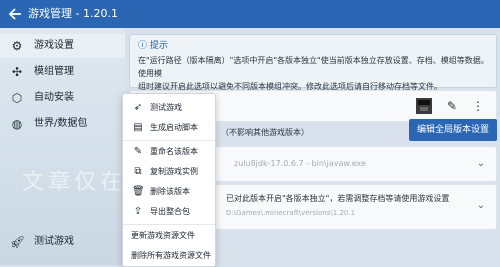  Describe the element at coordinates (54, 97) in the screenshot. I see `sidebar-item-label: 自动安装` at that location.